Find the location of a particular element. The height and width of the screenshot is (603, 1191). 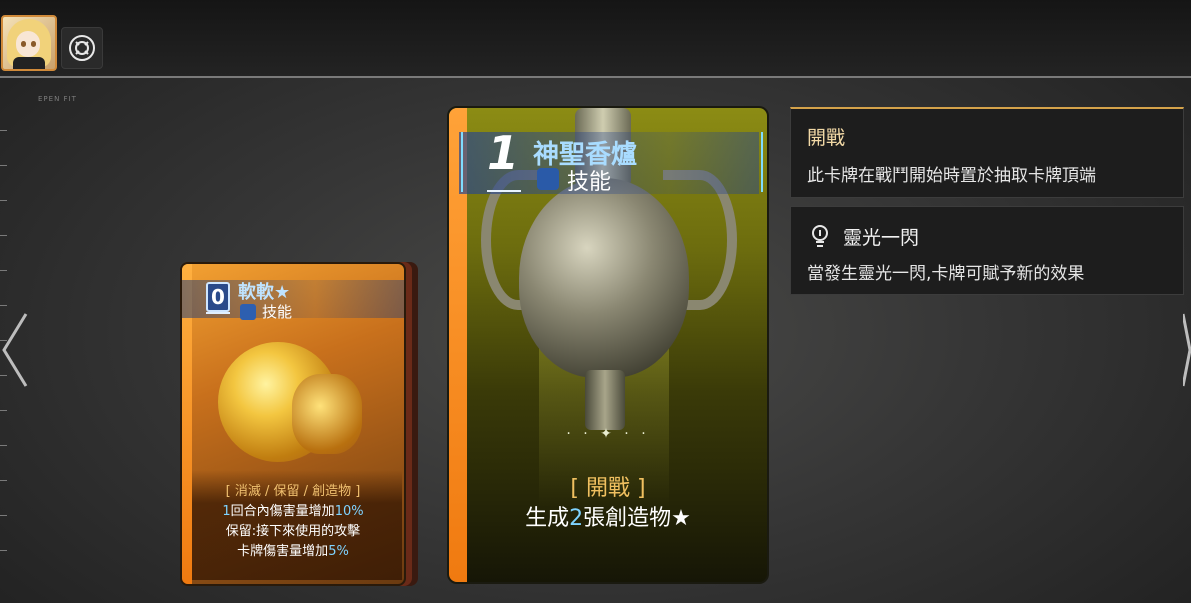

effect-number: 5% is located at coordinates (338, 551).